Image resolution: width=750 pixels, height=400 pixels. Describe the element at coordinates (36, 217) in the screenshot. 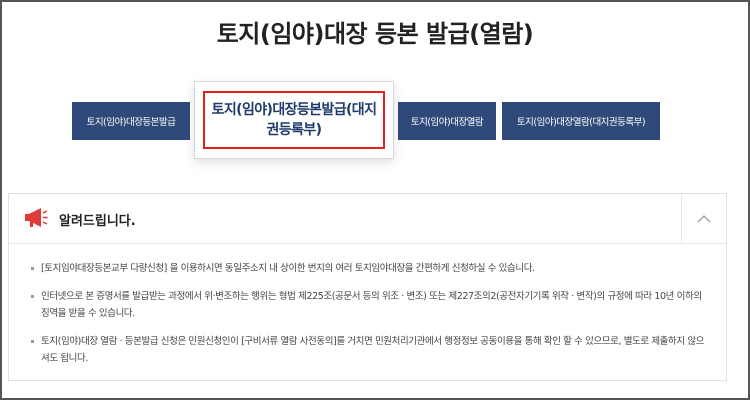

I see `megaphone-icon` at that location.